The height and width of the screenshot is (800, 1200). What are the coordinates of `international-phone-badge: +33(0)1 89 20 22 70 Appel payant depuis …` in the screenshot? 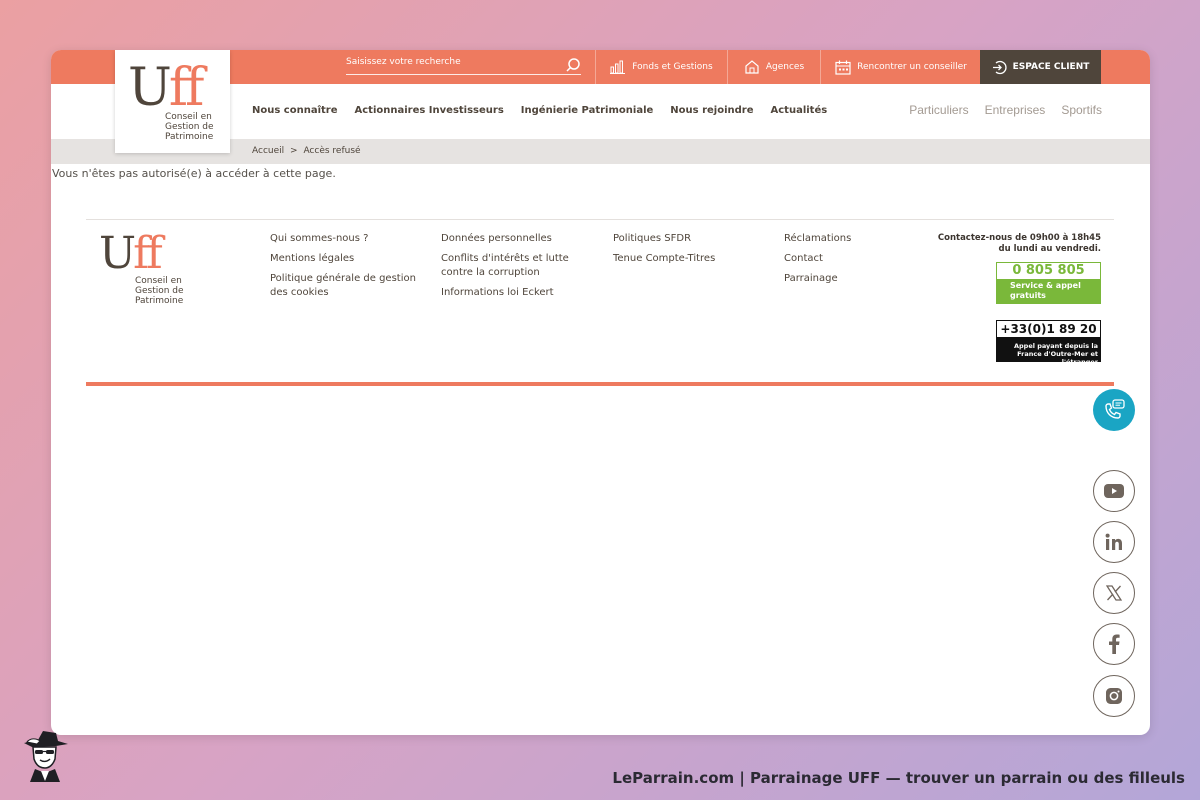 It's located at (1048, 343).